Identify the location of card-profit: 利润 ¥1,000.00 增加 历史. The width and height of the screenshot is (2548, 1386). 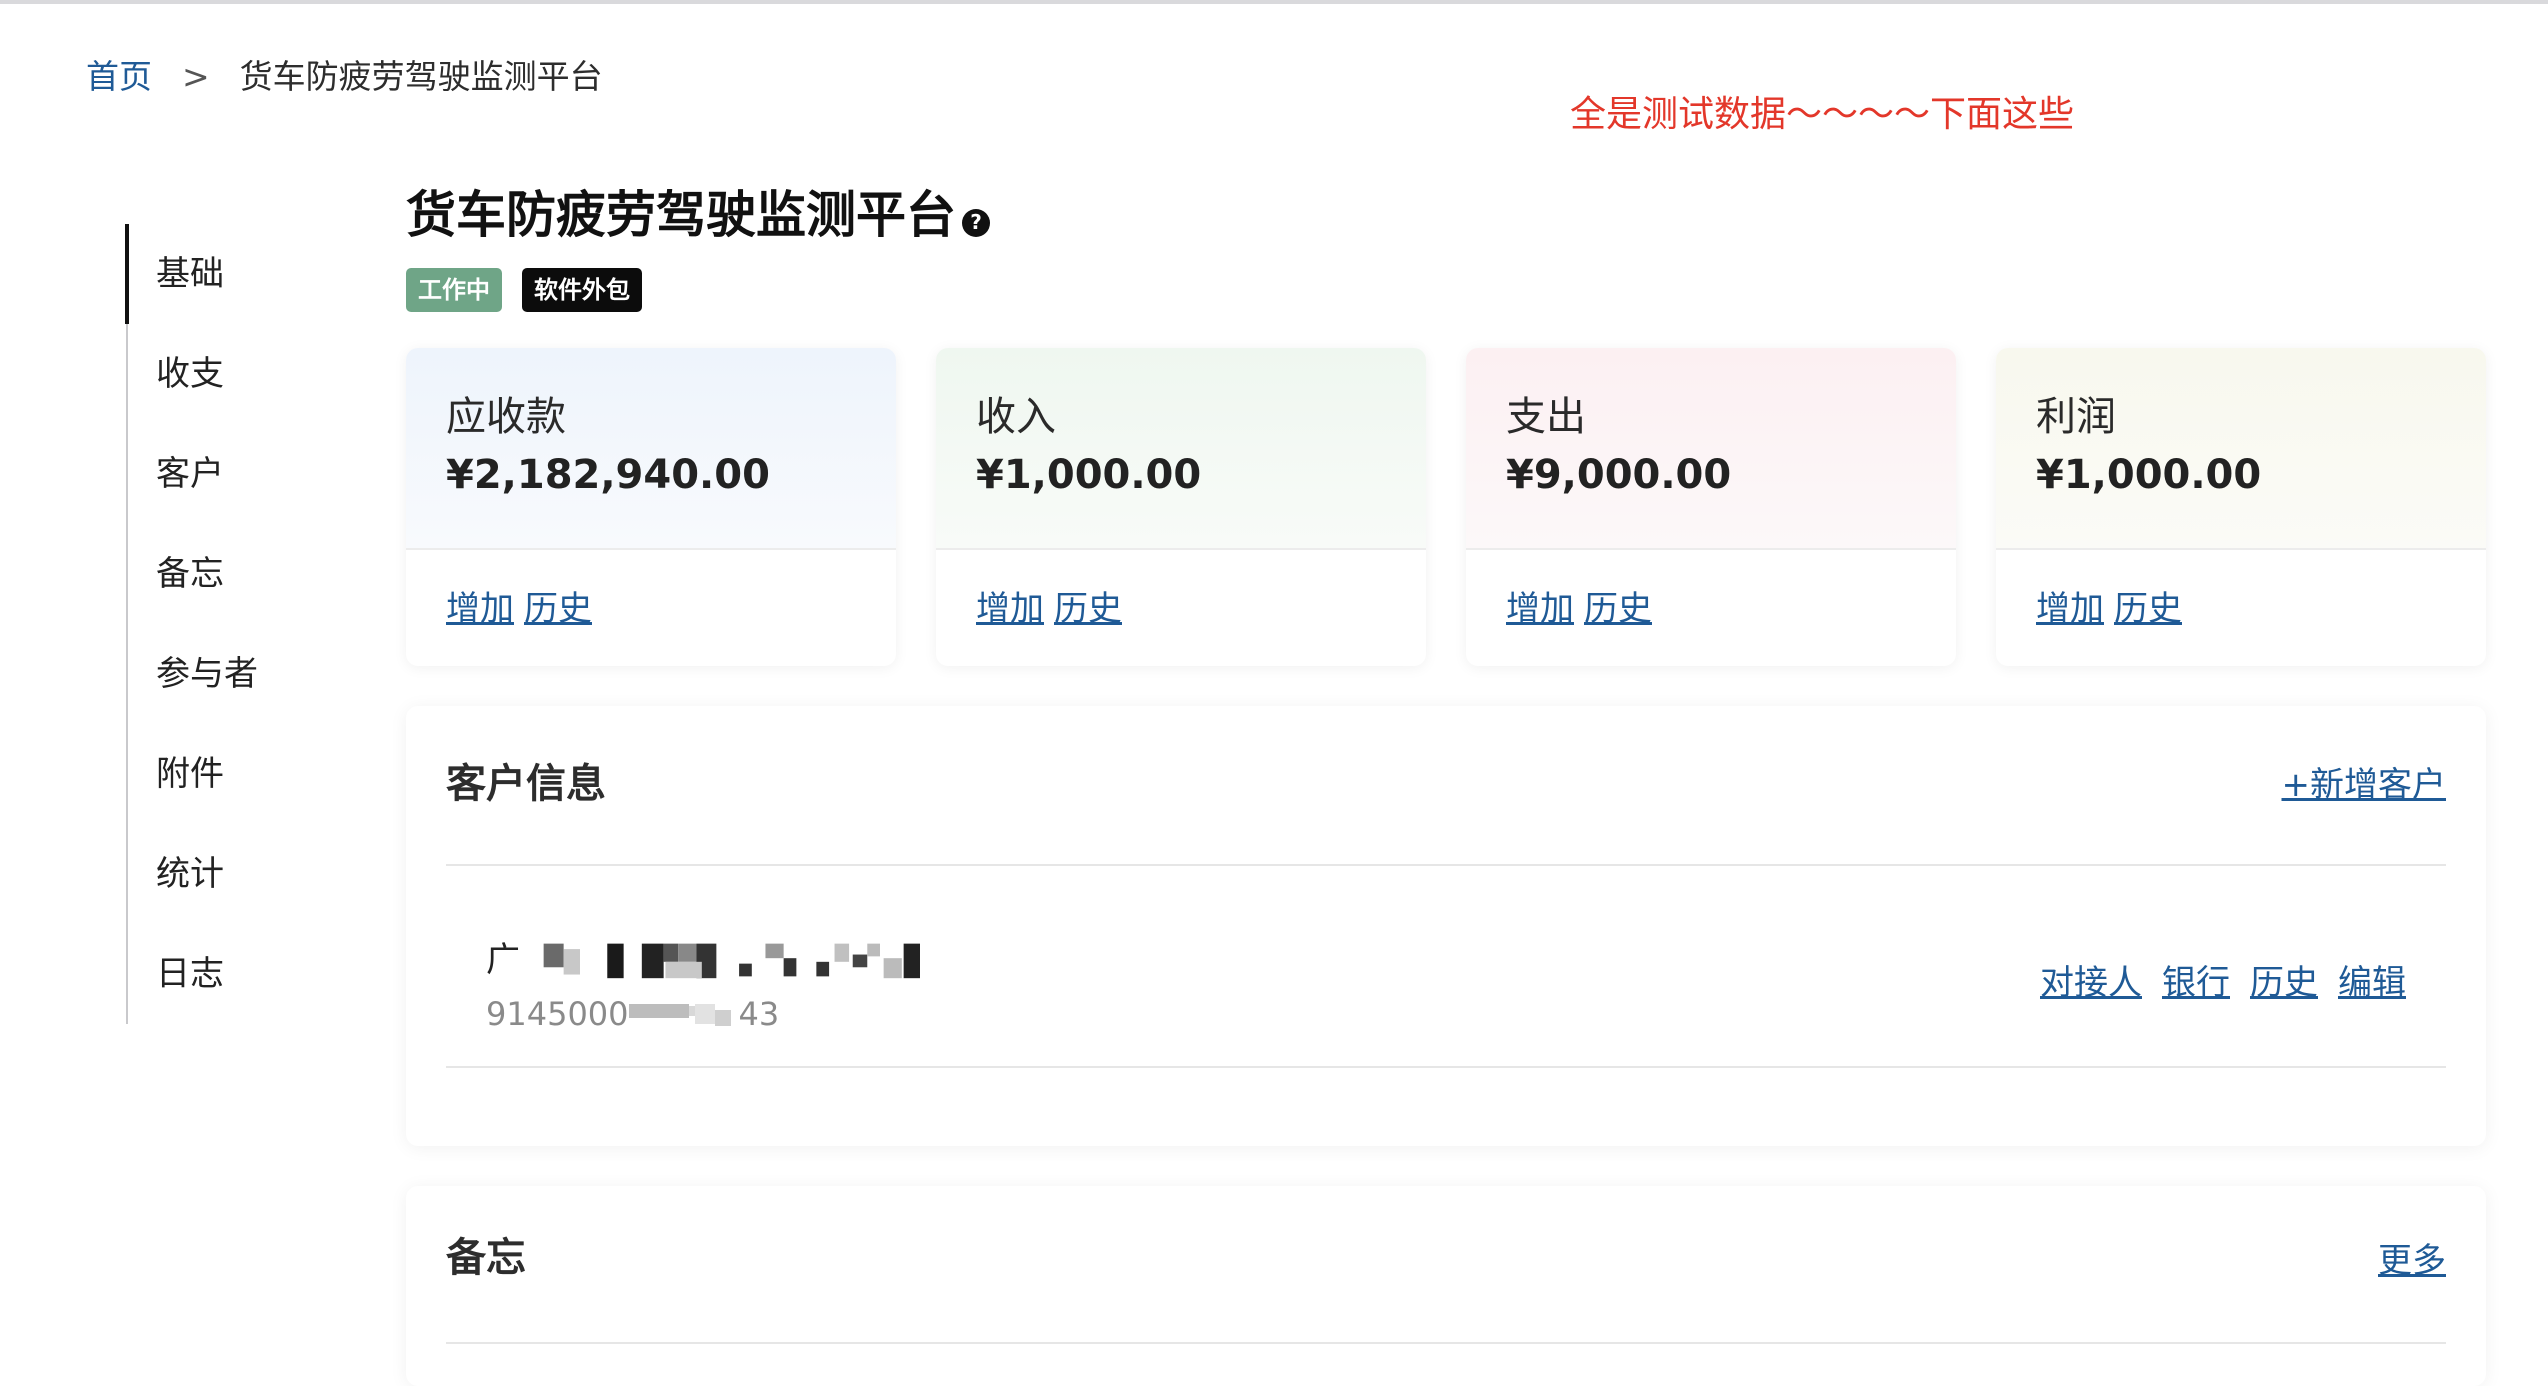
(2241, 507).